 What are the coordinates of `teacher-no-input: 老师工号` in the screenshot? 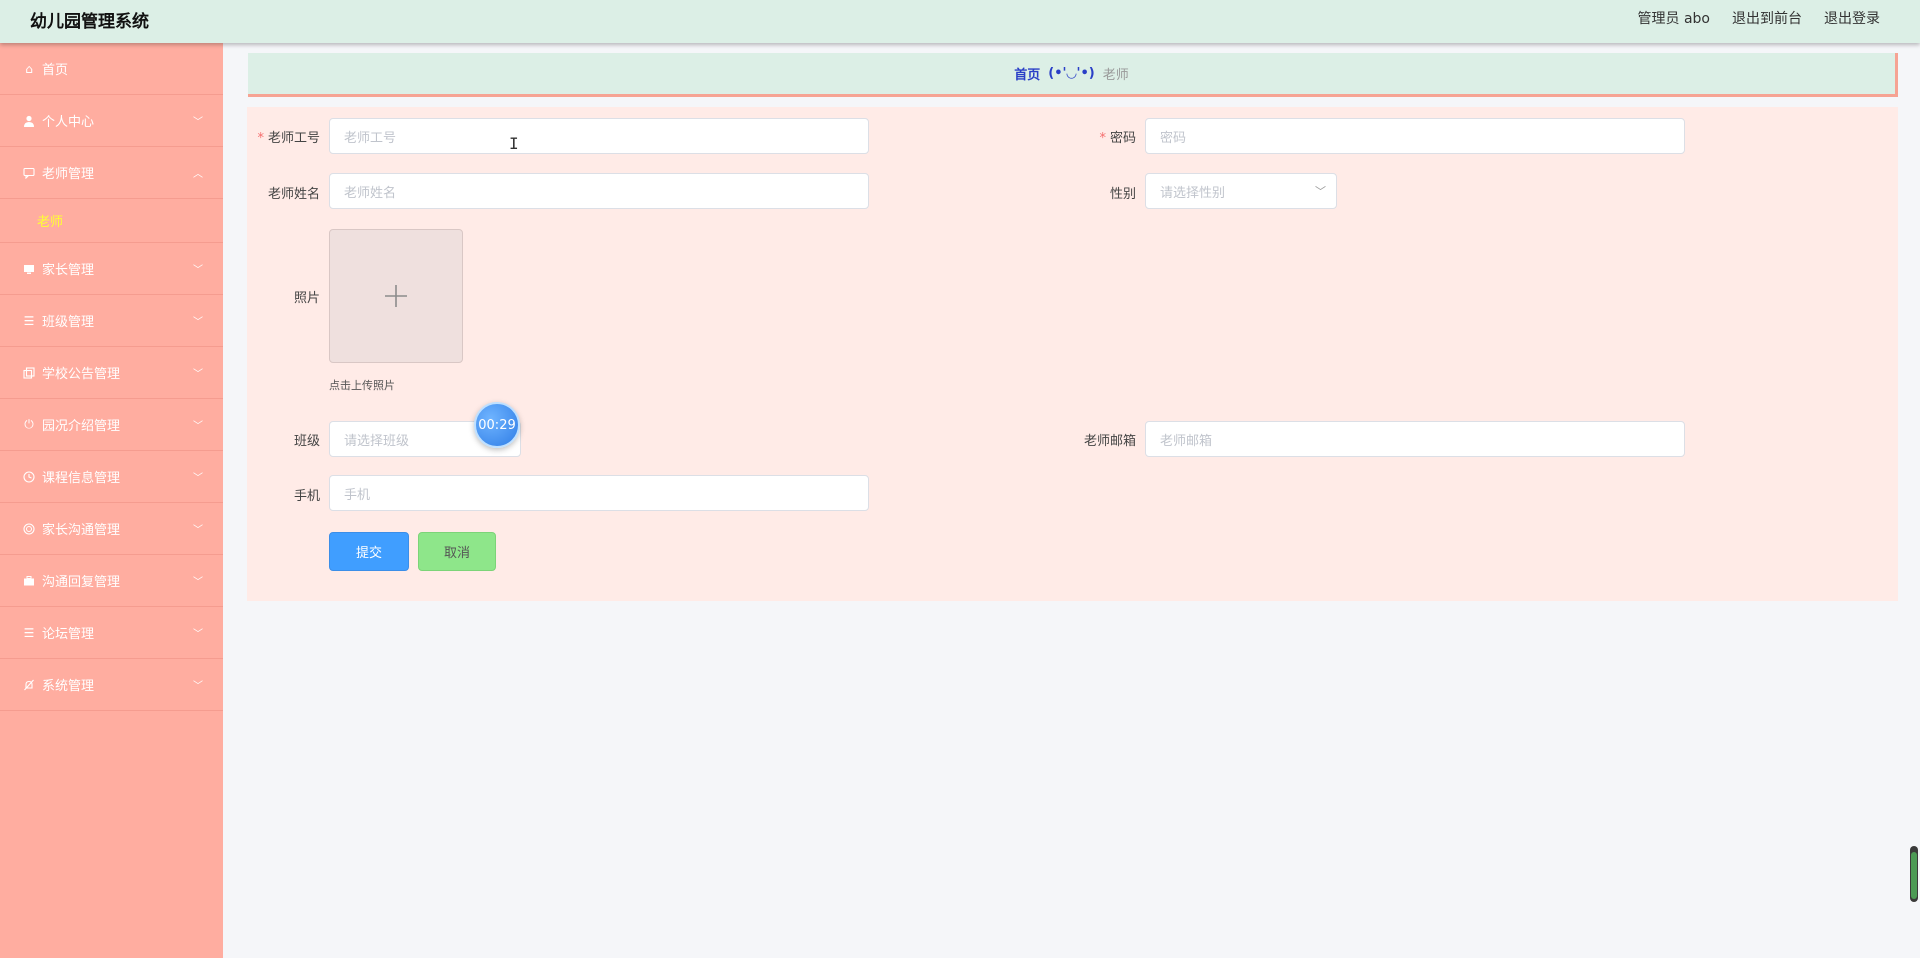 It's located at (599, 136).